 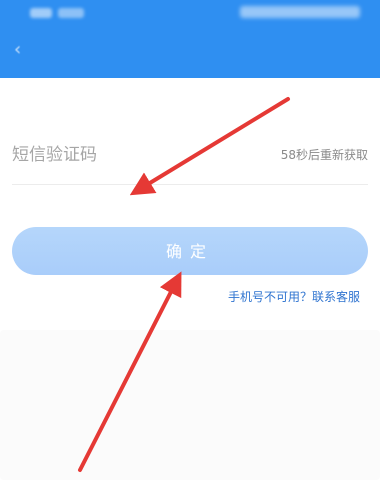 I want to click on resend-countdown: 58秒后重新获取, so click(x=324, y=155).